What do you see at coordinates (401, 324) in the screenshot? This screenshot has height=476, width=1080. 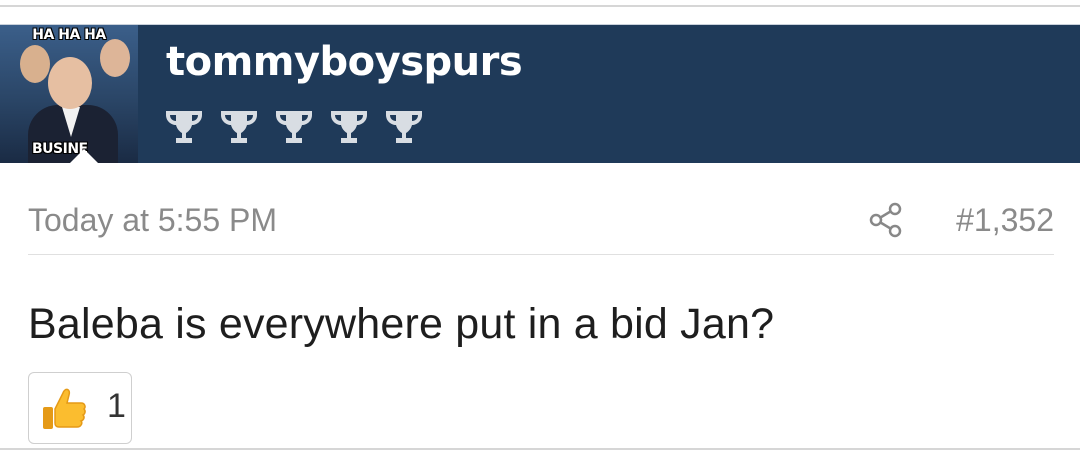 I see `post-message: Baleba is everywhere put in a bid Jan?` at bounding box center [401, 324].